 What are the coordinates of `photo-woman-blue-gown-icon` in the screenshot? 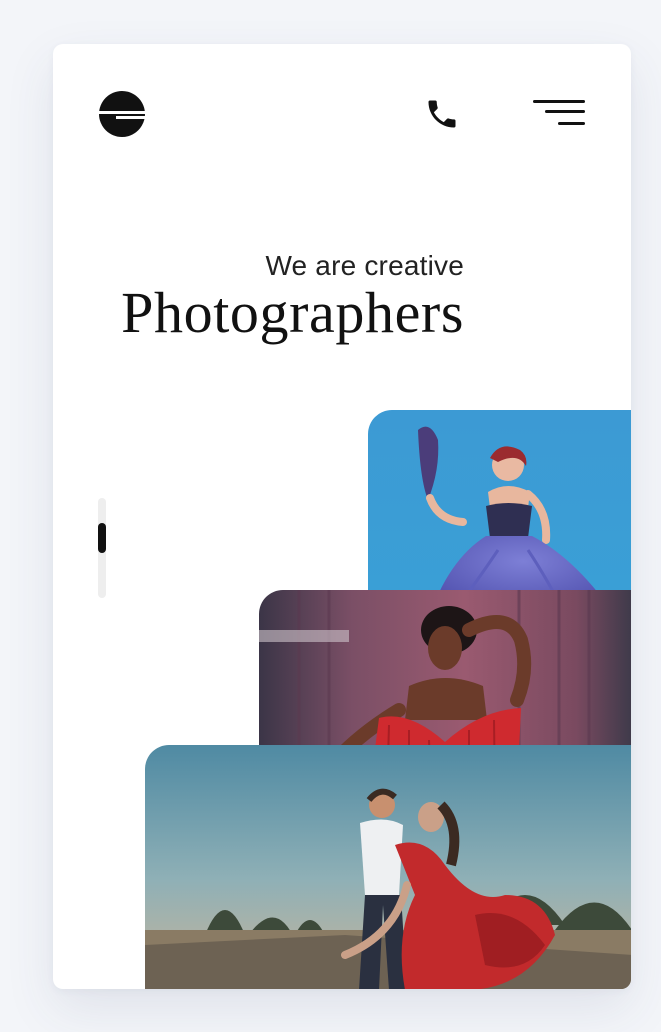 It's located at (499, 515).